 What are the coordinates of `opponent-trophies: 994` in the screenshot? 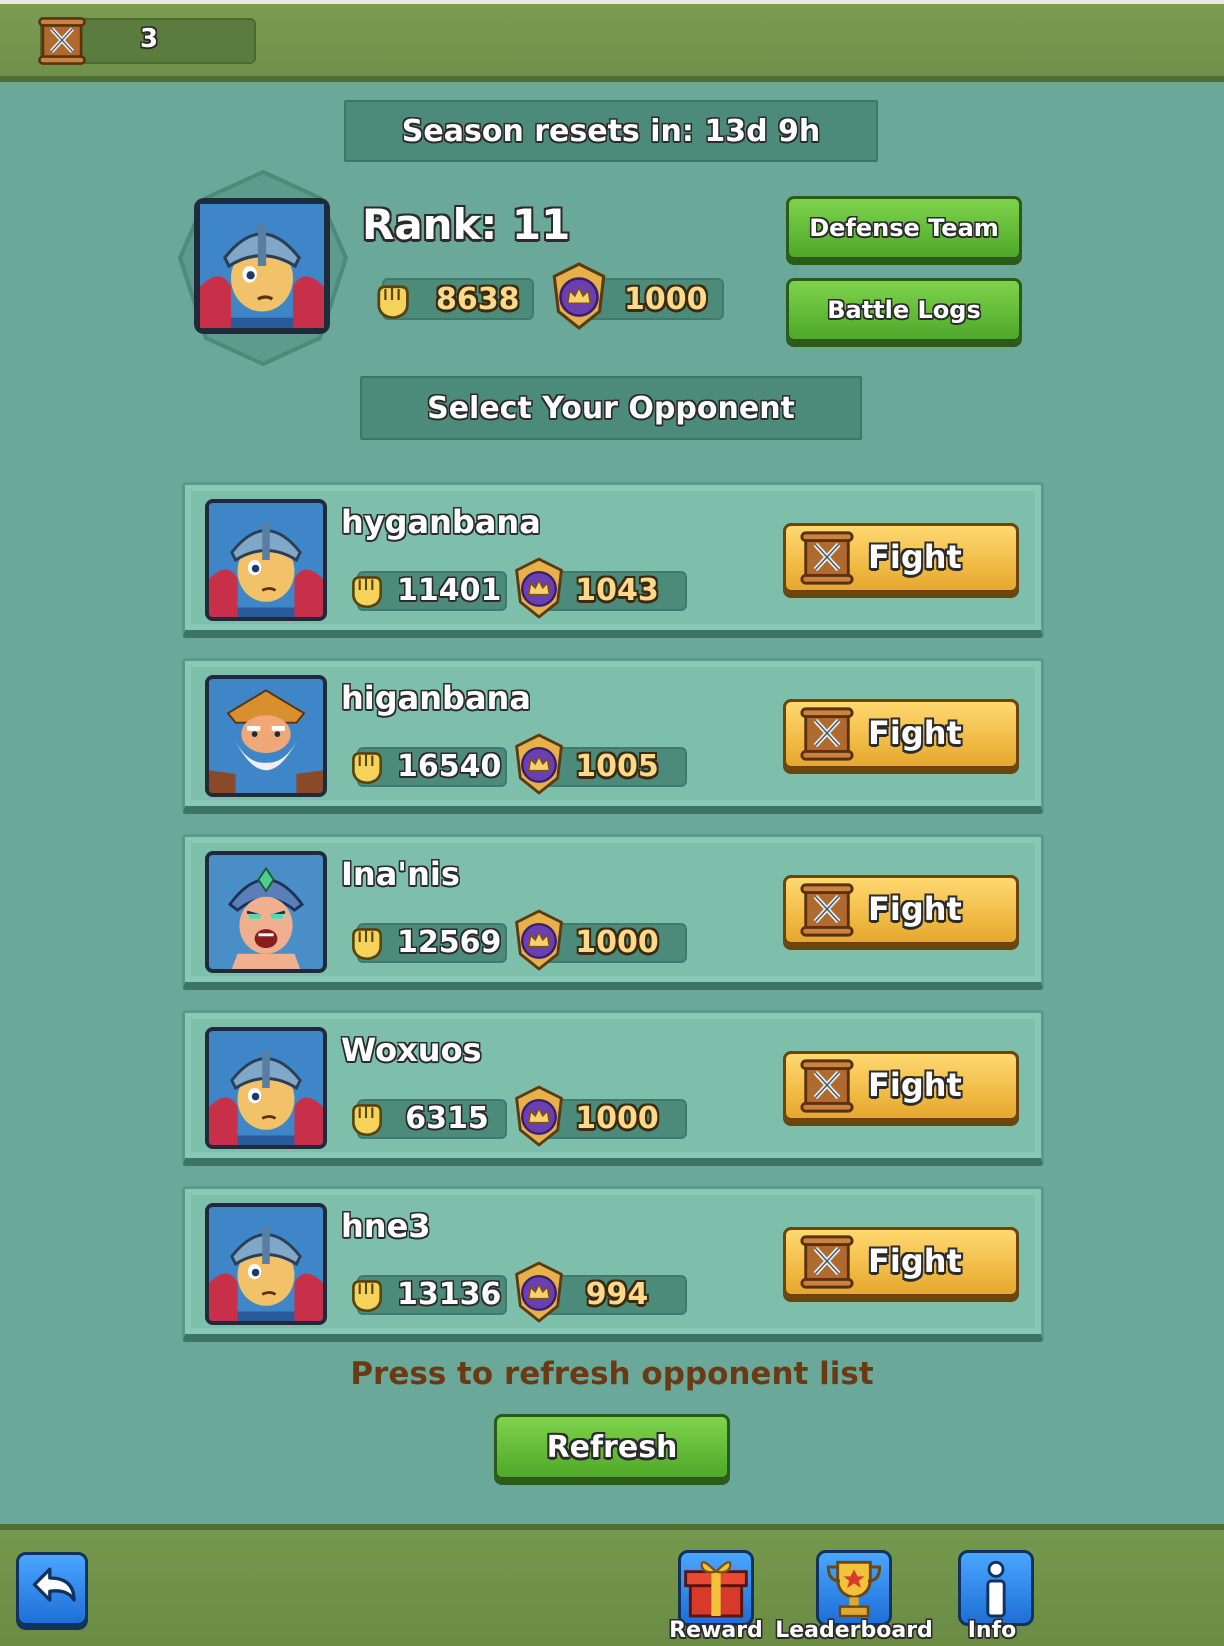 It's located at (617, 1294).